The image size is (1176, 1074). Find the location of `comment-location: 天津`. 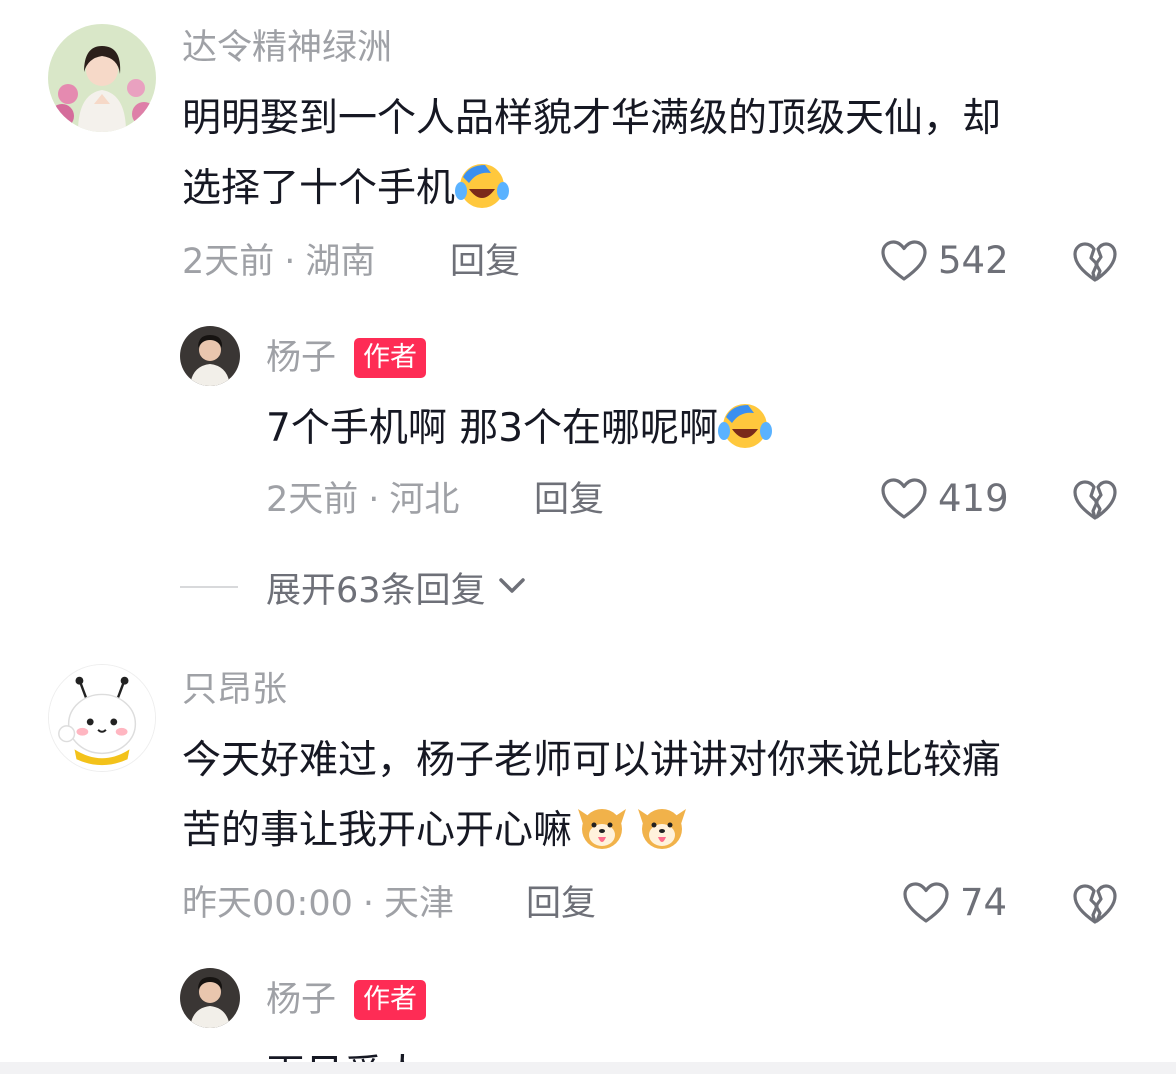

comment-location: 天津 is located at coordinates (419, 904).